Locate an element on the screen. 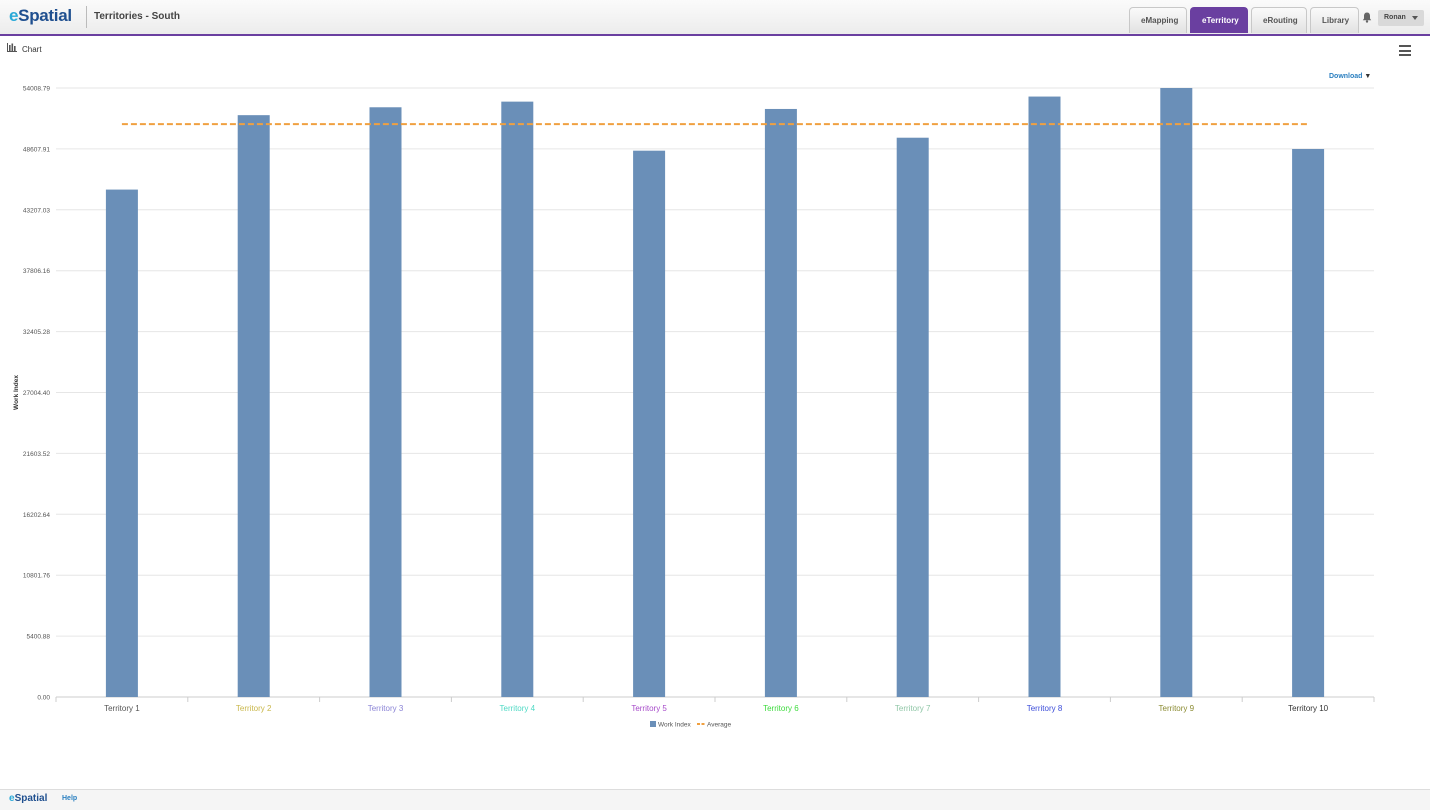 This screenshot has width=1430, height=810. logo-text: Spatial is located at coordinates (45, 15).